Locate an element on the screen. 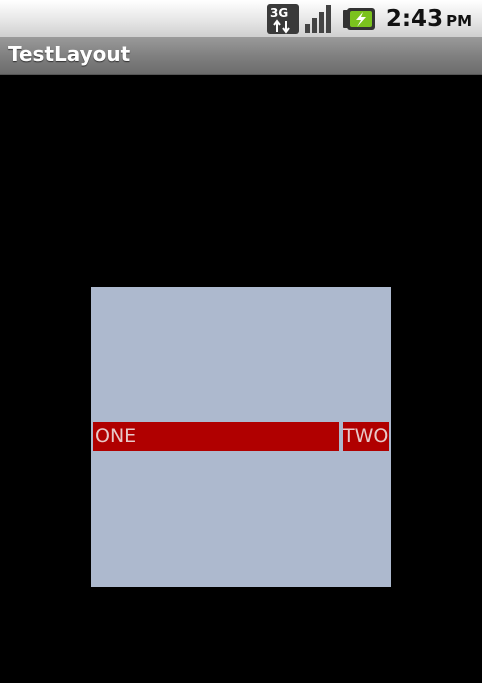 The image size is (482, 683). status-icons: 3G 2:43 PM is located at coordinates (369, 18).